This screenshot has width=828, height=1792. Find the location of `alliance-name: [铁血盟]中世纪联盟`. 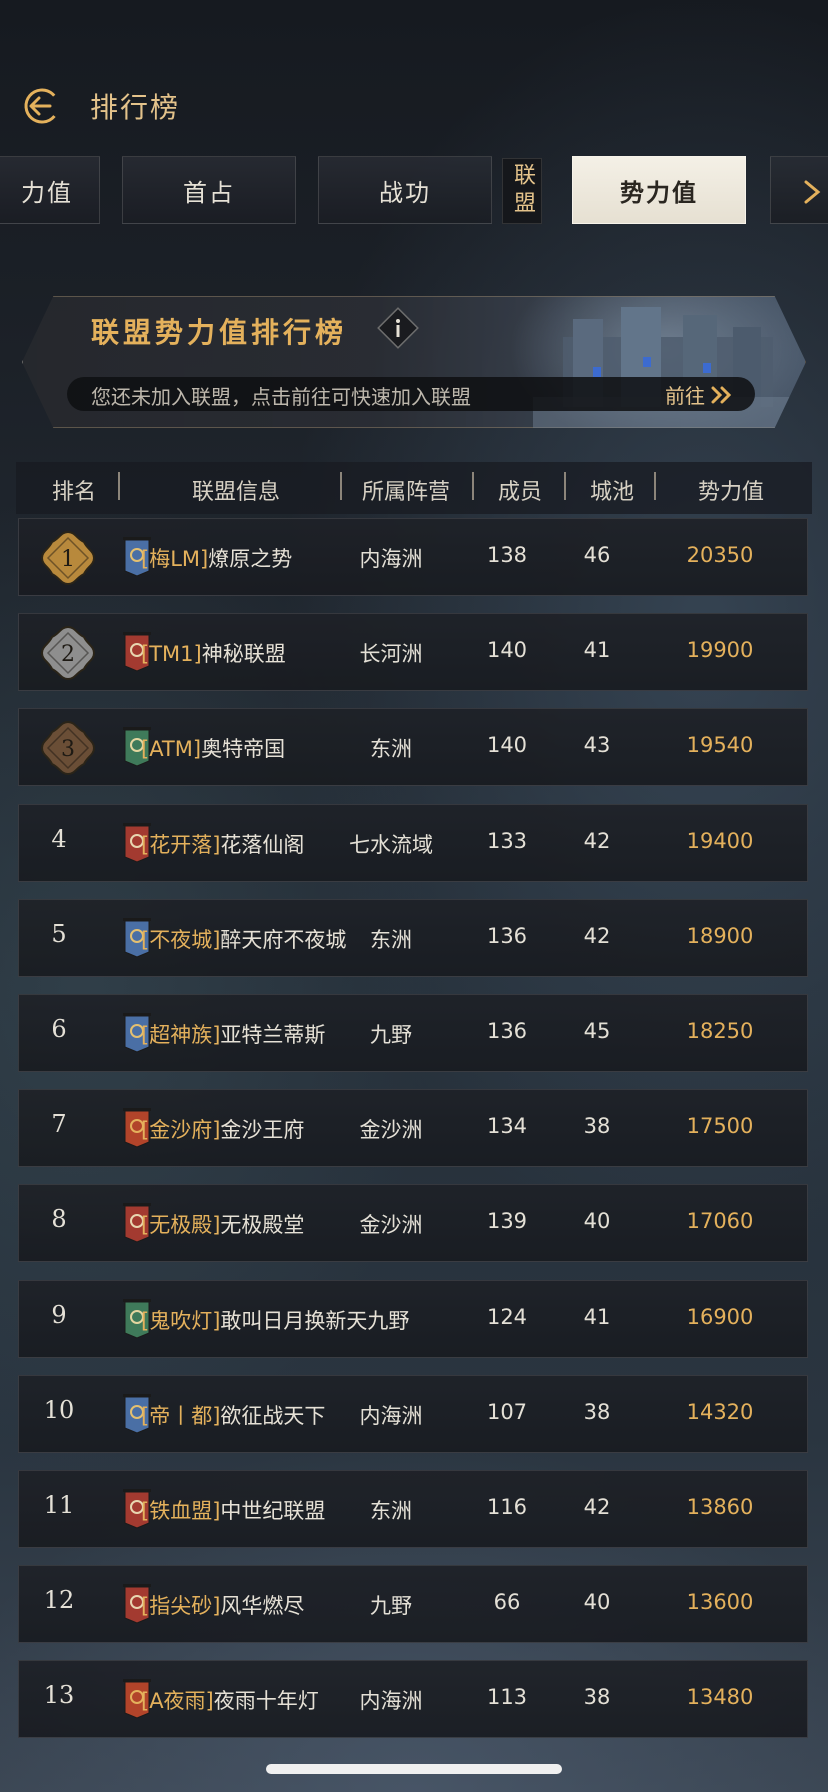

alliance-name: [铁血盟]中世纪联盟 is located at coordinates (233, 1510).